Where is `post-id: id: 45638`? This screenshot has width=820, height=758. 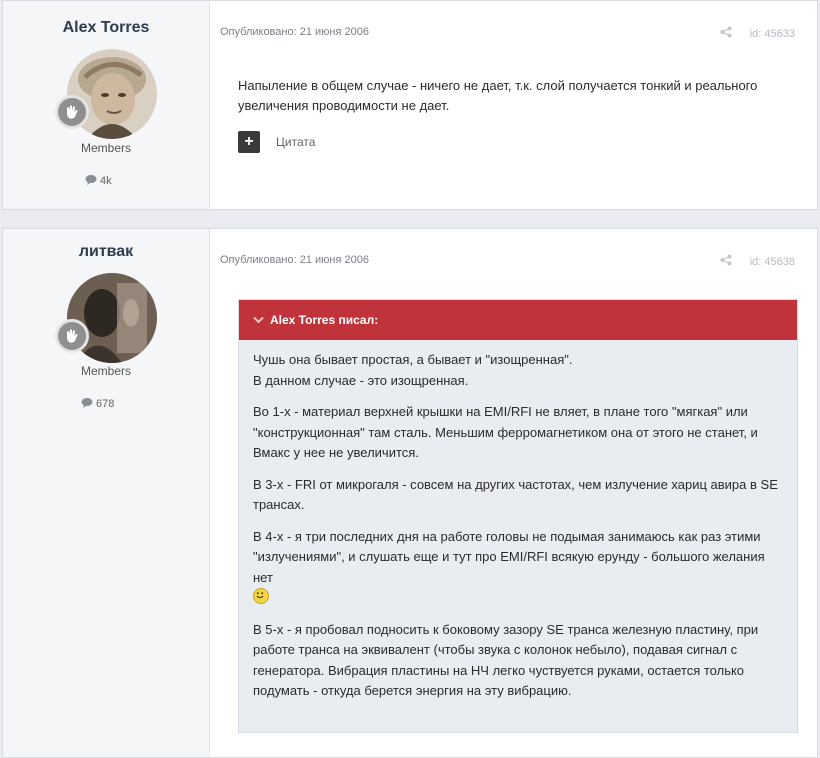
post-id: id: 45638 is located at coordinates (772, 262).